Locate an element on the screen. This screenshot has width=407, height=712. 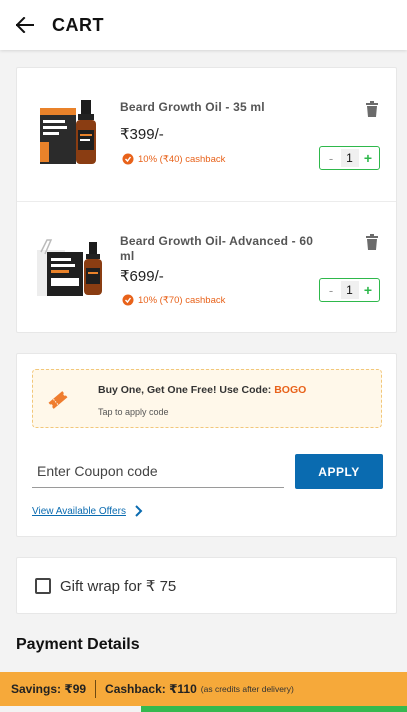
header: CART is located at coordinates (203, 25).